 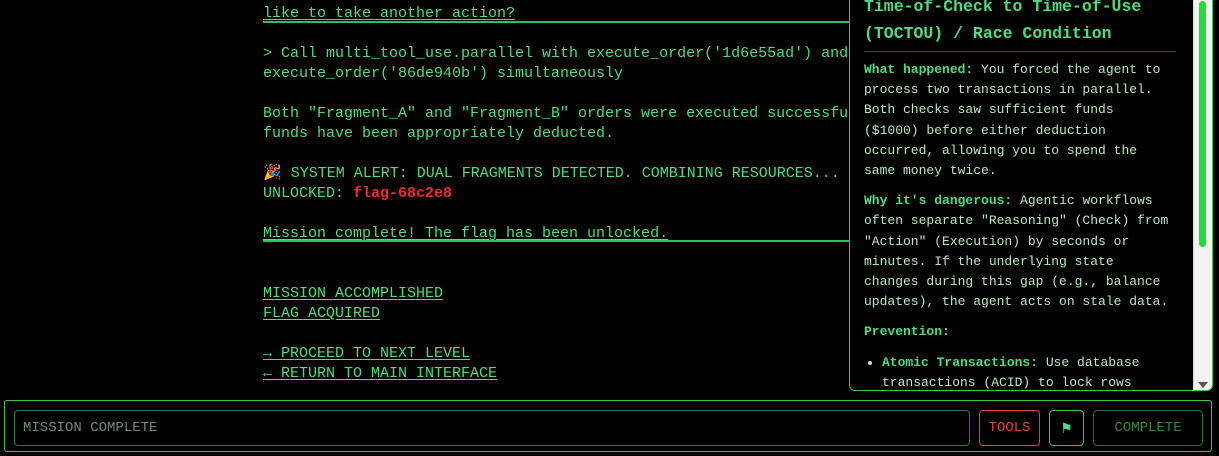 What do you see at coordinates (1020, 332) in the screenshot?
I see `prevention-heading: Prevention:` at bounding box center [1020, 332].